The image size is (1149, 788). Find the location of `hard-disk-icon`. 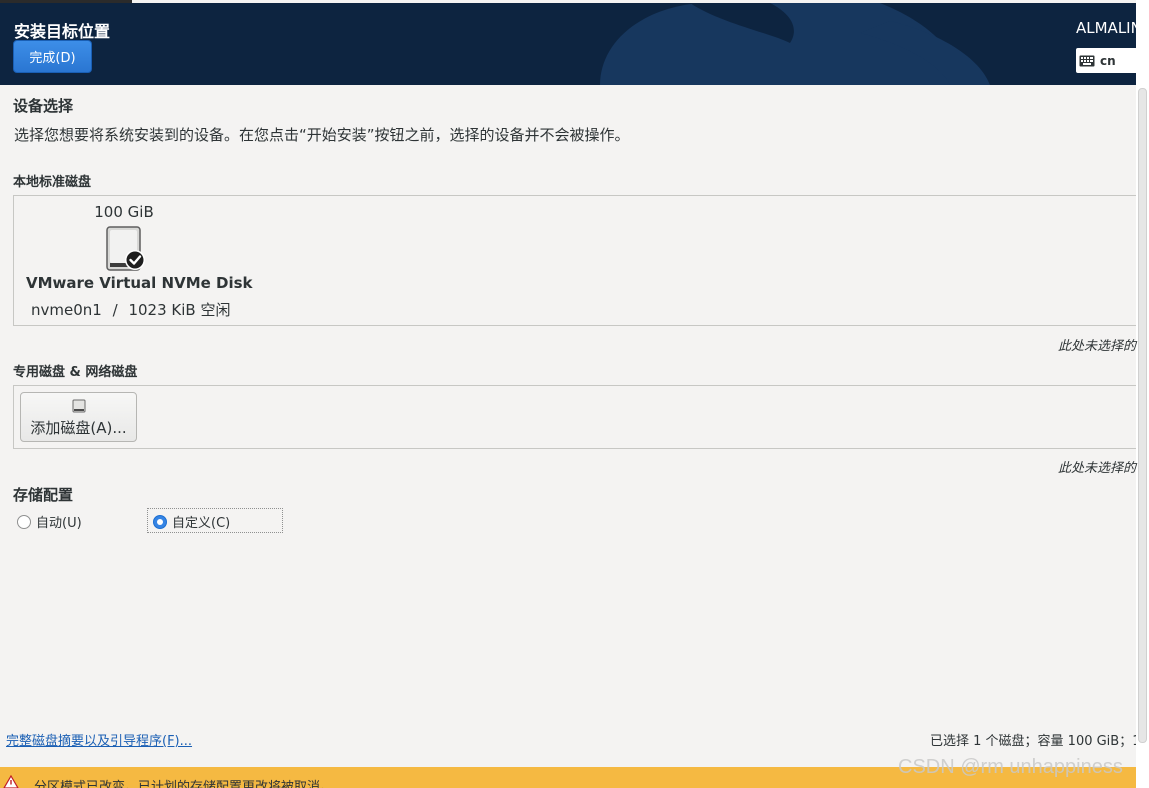

hard-disk-icon is located at coordinates (125, 248).